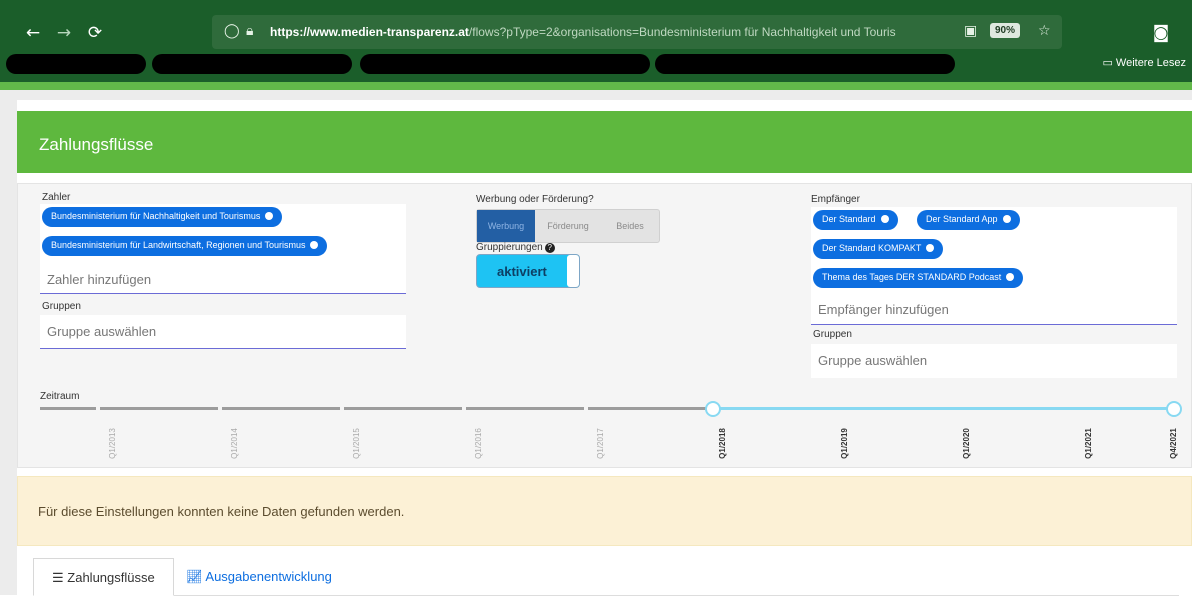  What do you see at coordinates (994, 361) in the screenshot?
I see `gruppen-right-select: Gruppe auswählen` at bounding box center [994, 361].